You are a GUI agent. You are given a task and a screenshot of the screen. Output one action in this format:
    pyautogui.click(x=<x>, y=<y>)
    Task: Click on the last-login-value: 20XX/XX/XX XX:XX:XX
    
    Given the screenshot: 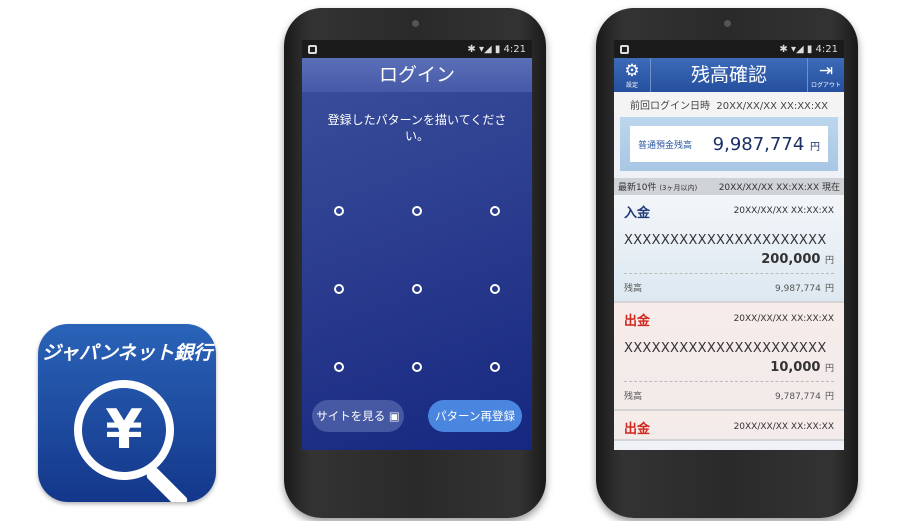 What is the action you would take?
    pyautogui.click(x=772, y=106)
    